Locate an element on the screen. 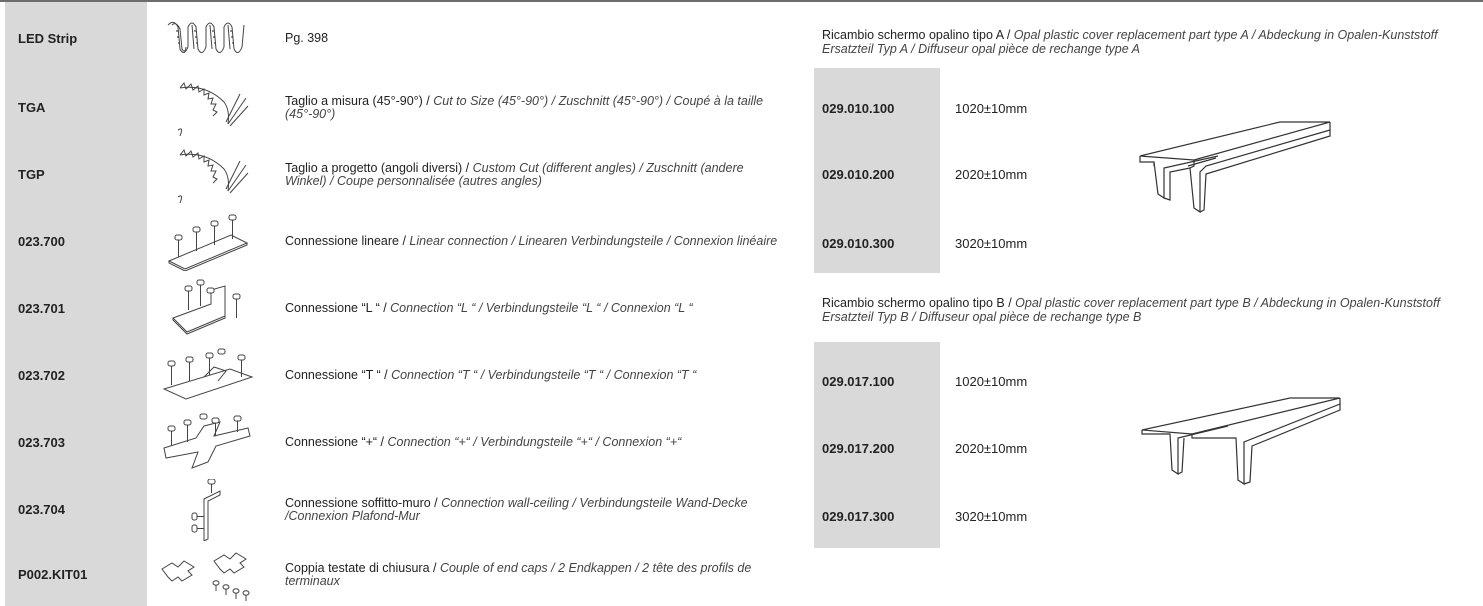  linear-connector-icon is located at coordinates (207, 241).